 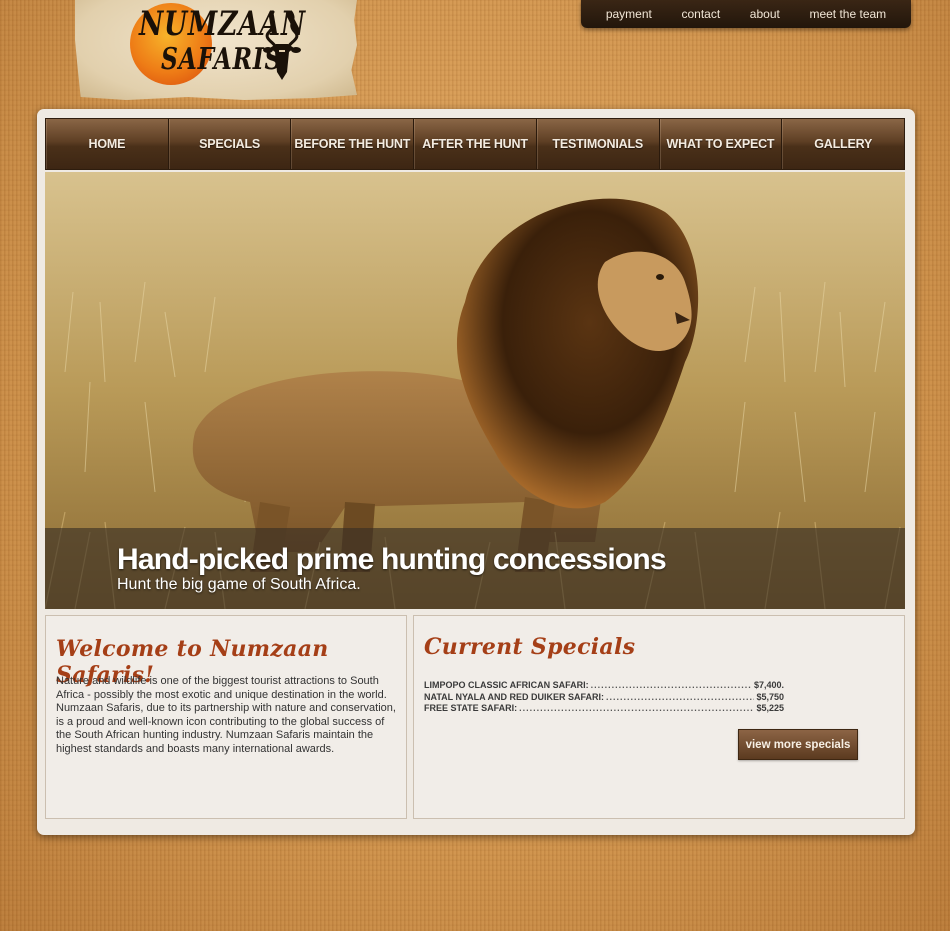 What do you see at coordinates (282, 45) in the screenshot?
I see `kudu-head-icon` at bounding box center [282, 45].